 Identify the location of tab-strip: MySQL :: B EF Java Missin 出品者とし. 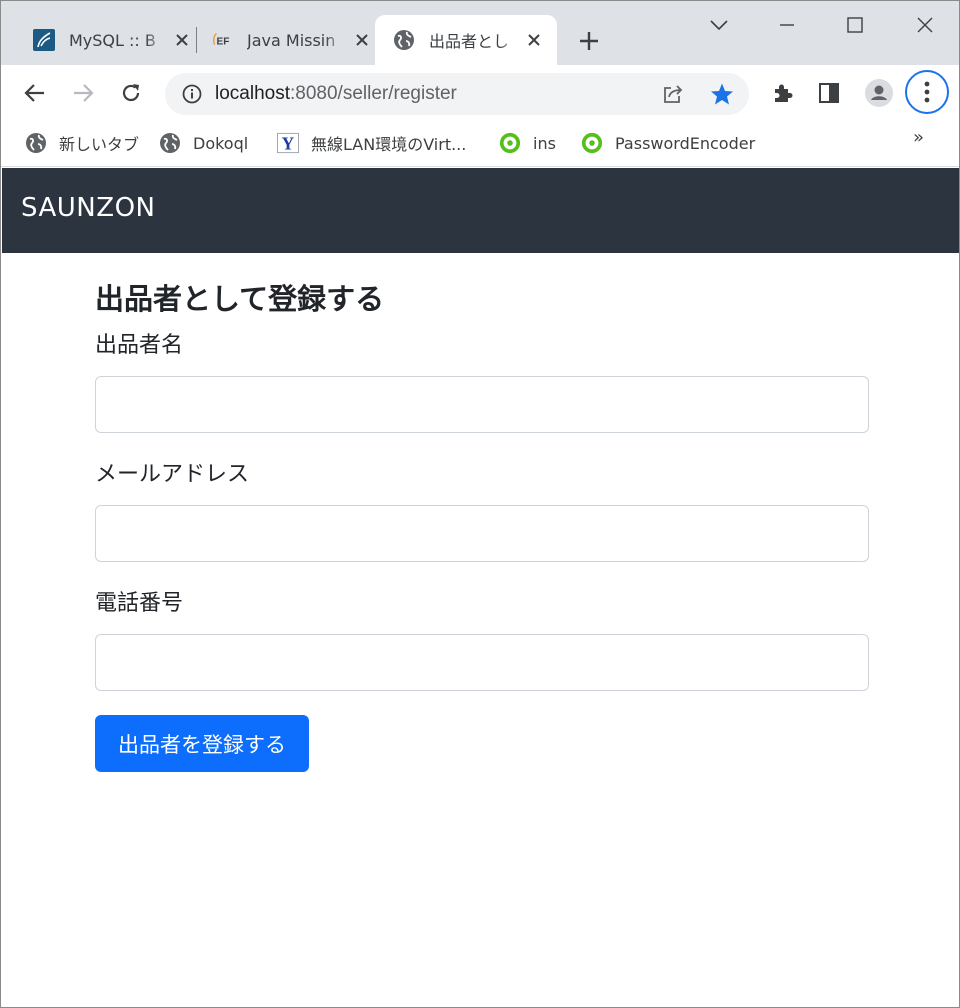
(480, 33).